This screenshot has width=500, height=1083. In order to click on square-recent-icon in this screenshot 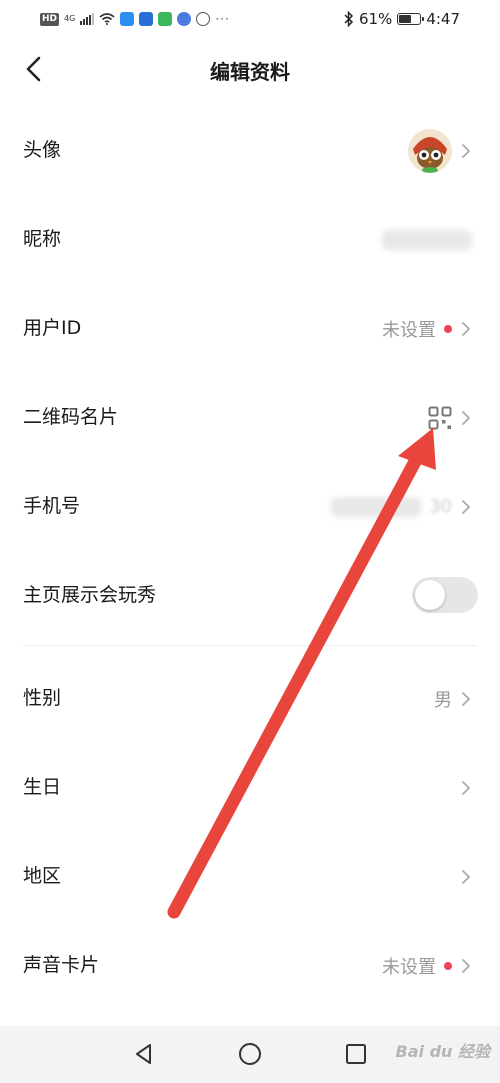, I will do `click(356, 1054)`.